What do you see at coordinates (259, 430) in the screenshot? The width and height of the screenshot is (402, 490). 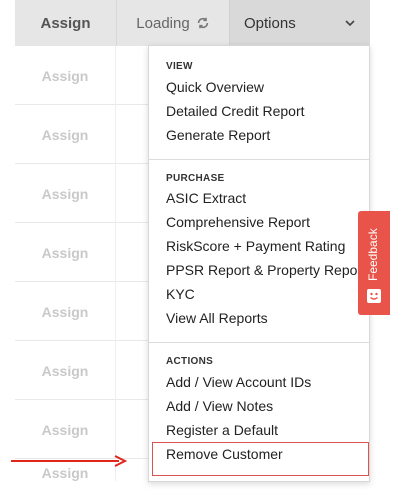 I see `menu-item-register-default: Register a Default` at bounding box center [259, 430].